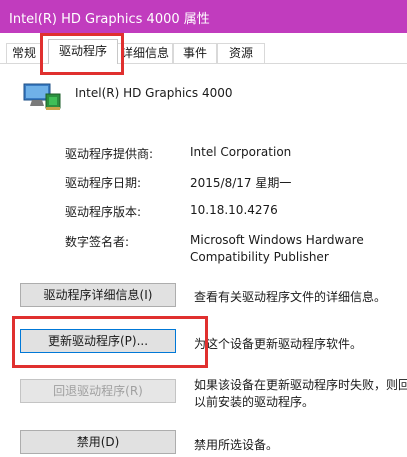  Describe the element at coordinates (236, 445) in the screenshot. I see `disable-device-description: 禁用所选设备。` at that location.